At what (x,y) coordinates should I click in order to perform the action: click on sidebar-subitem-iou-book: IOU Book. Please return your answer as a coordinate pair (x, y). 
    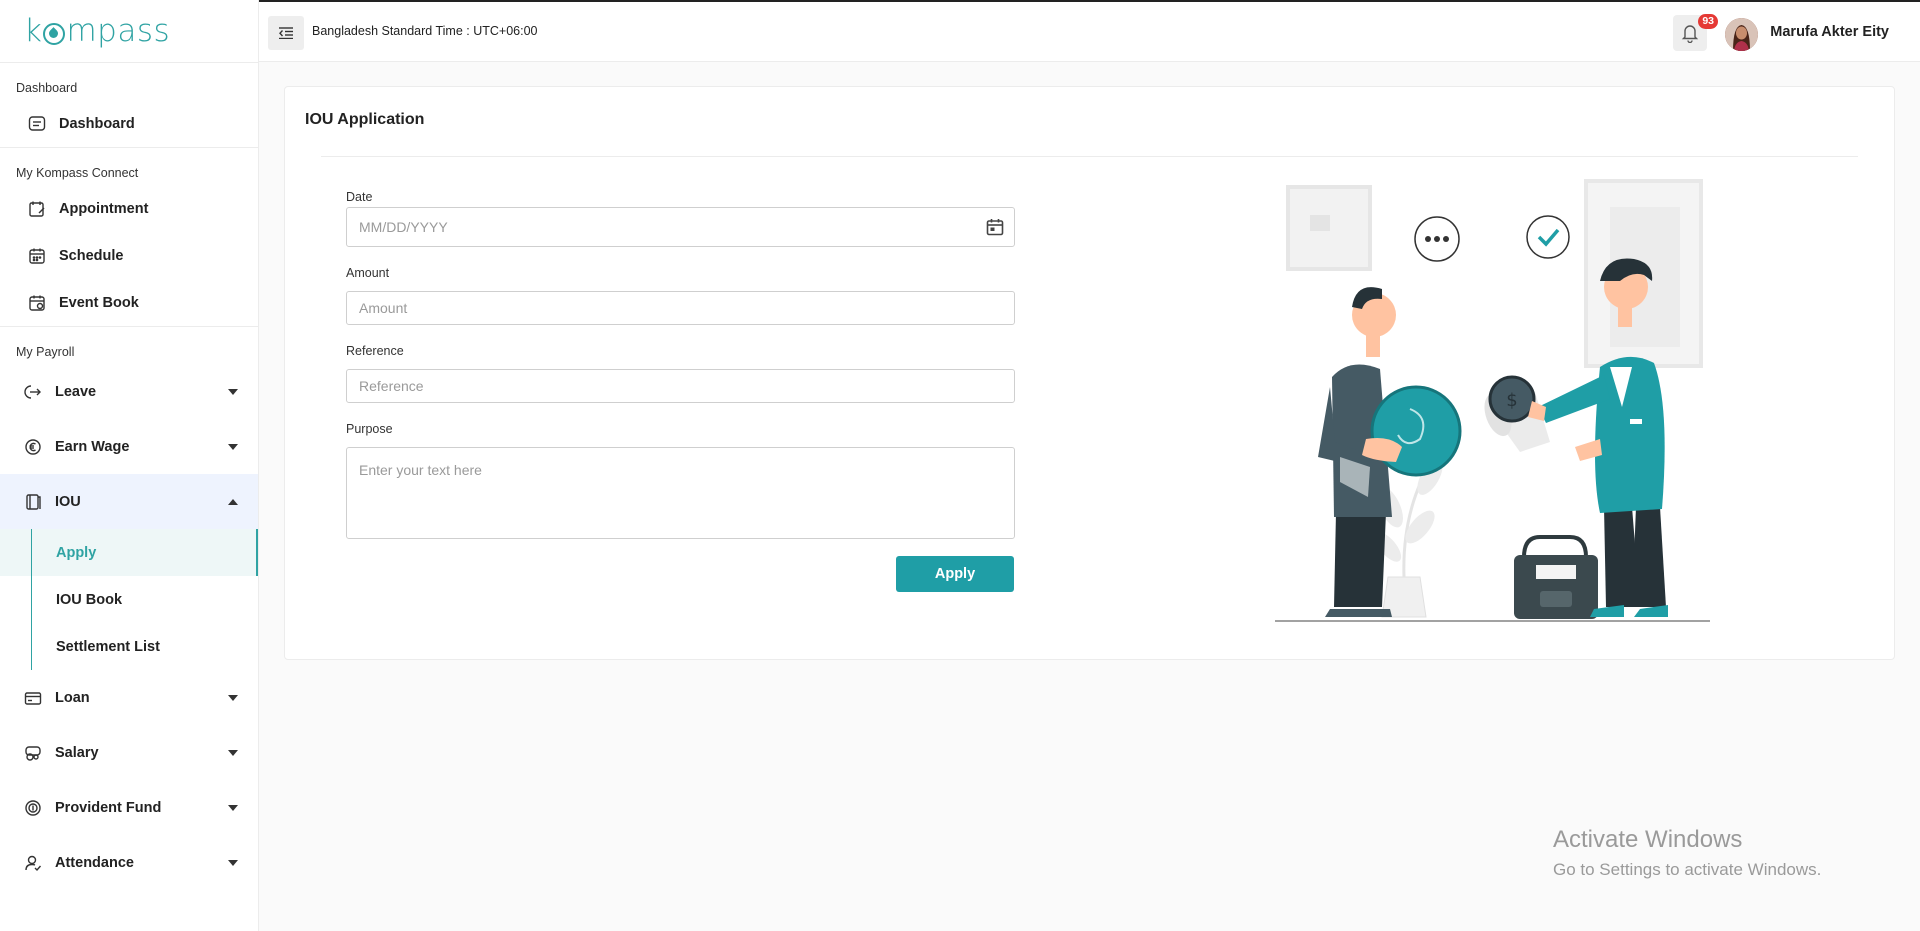
    Looking at the image, I should click on (129, 599).